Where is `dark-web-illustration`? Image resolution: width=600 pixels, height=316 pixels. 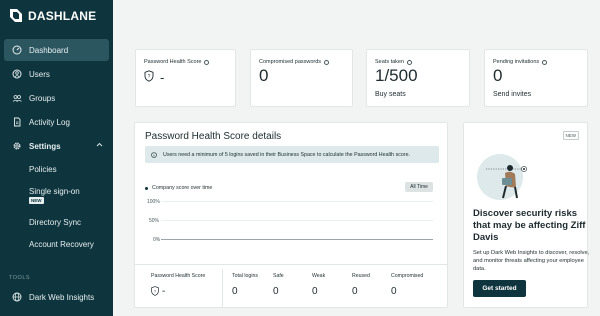
dark-web-illustration is located at coordinates (502, 177).